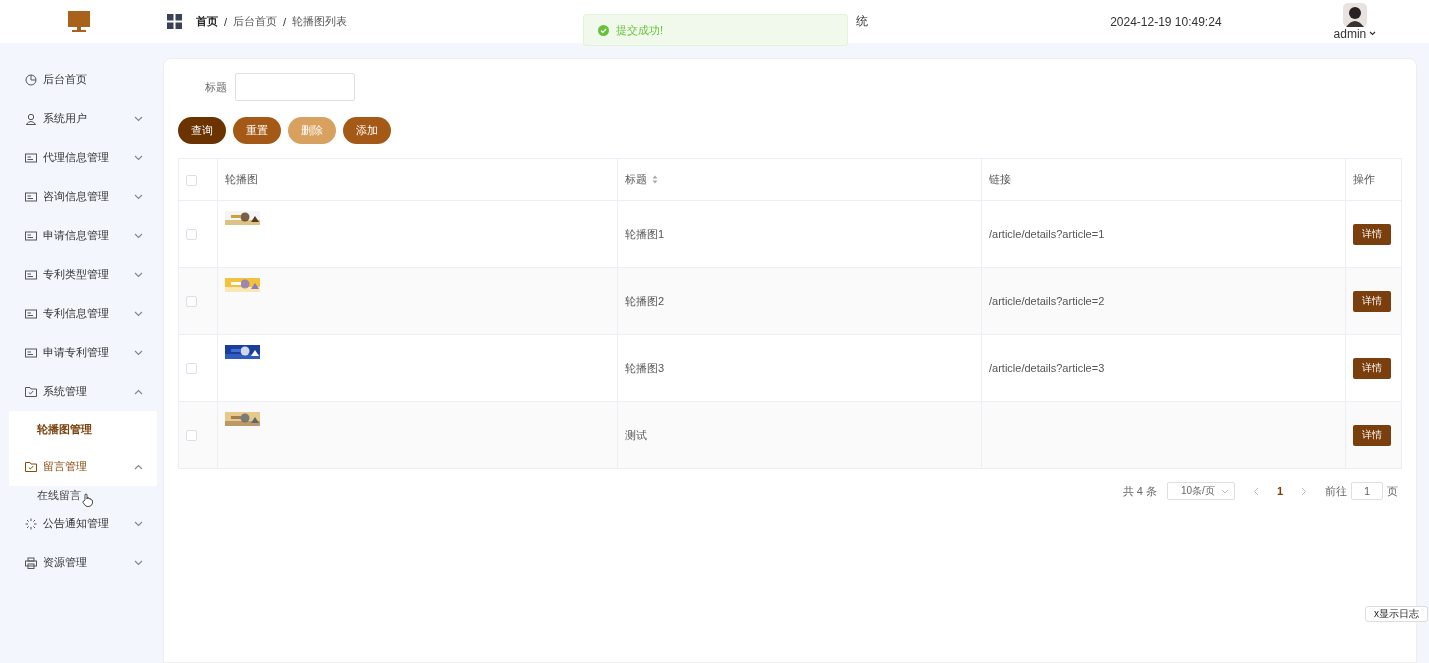  What do you see at coordinates (78, 21) in the screenshot?
I see `monitor-icon` at bounding box center [78, 21].